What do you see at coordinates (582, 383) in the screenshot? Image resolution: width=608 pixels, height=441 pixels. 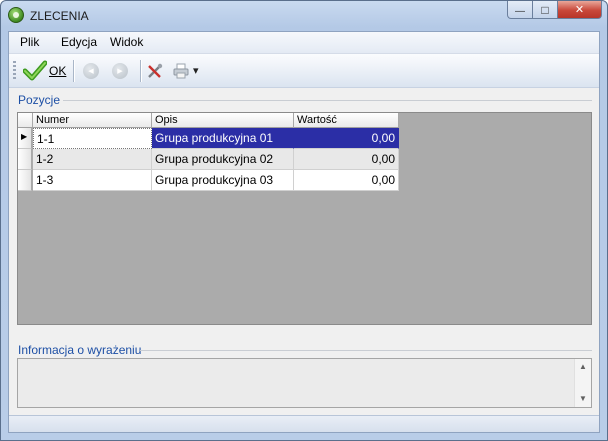 I see `info-scrollbar: ▲ ▼` at bounding box center [582, 383].